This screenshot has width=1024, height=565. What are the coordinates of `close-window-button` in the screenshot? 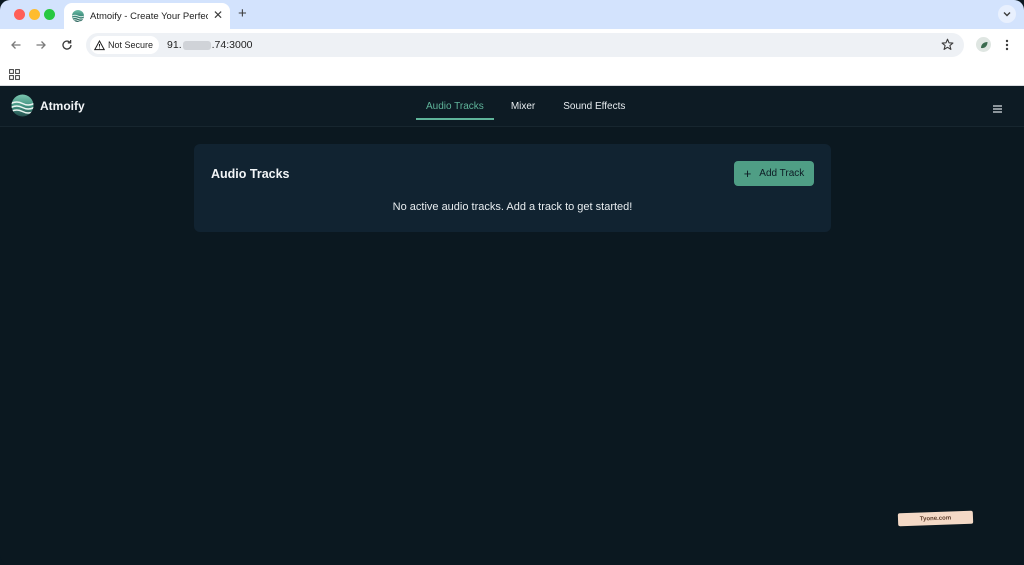 It's located at (19, 14).